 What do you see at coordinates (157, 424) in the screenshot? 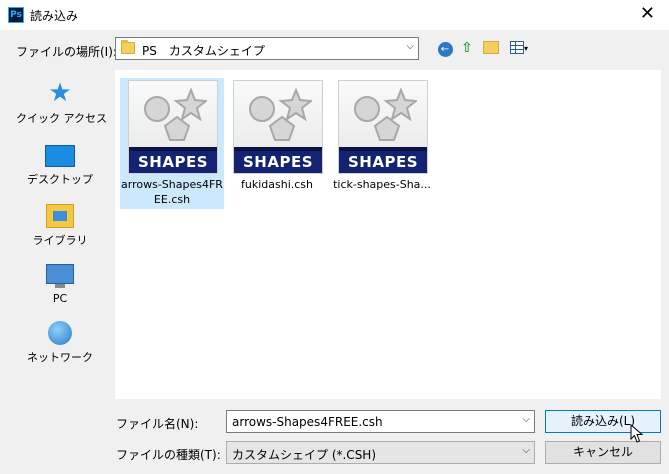
I see `filename-label: ファイル名(N):` at bounding box center [157, 424].